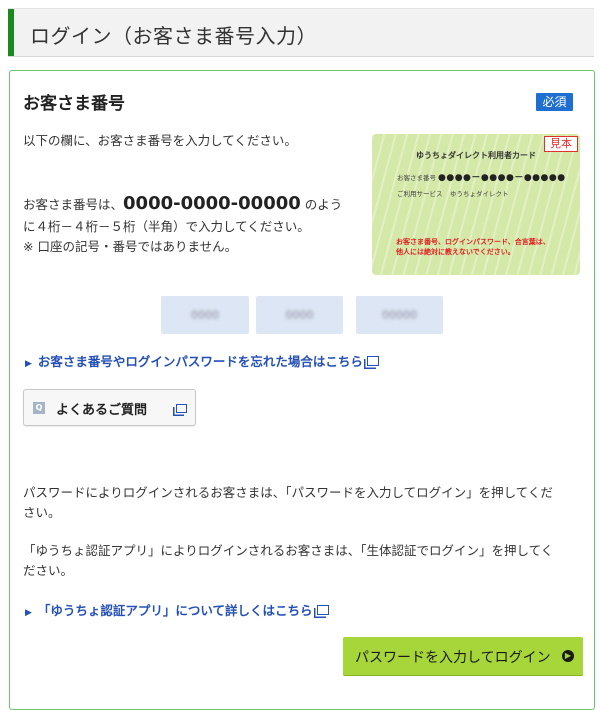 This screenshot has height=710, width=600. Describe the element at coordinates (166, 226) in the screenshot. I see `format-line-2: に４桁－４桁－５桁（半角）で入力してください。` at that location.